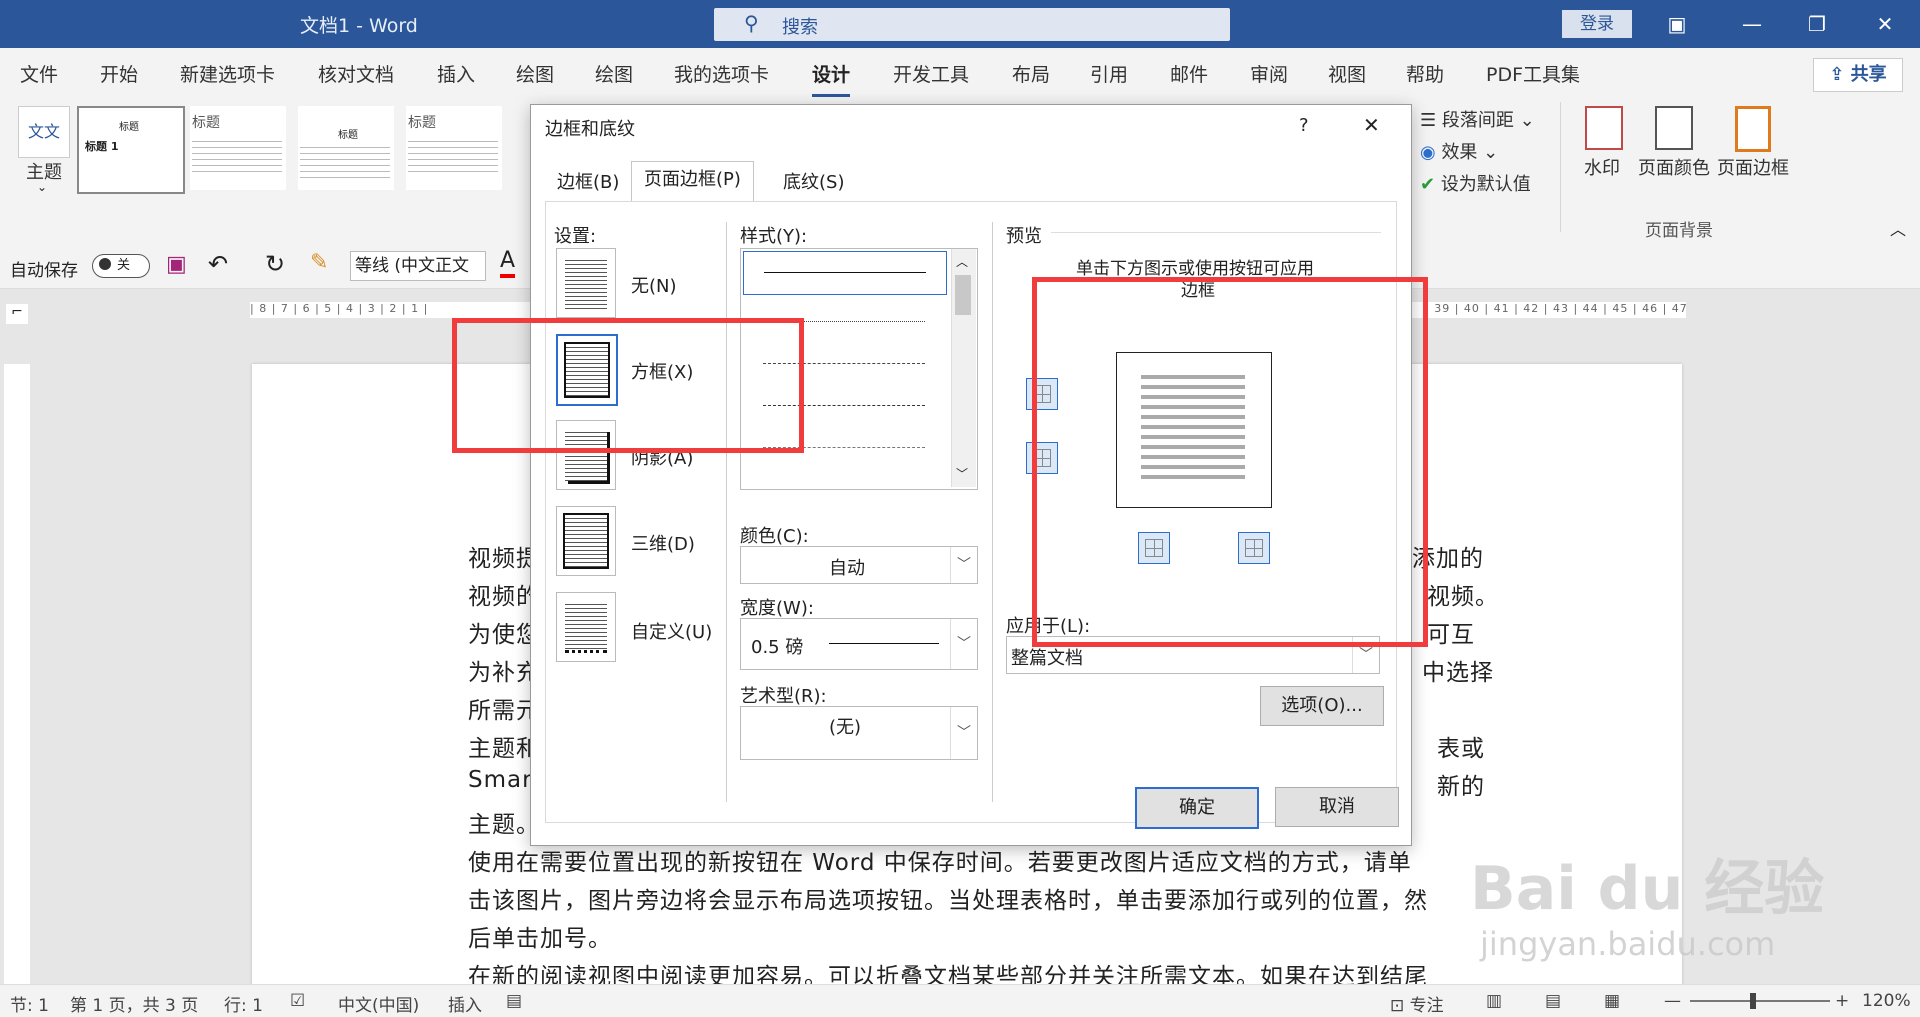  What do you see at coordinates (813, 183) in the screenshot?
I see `tab-shading: 底纹(S)` at bounding box center [813, 183].